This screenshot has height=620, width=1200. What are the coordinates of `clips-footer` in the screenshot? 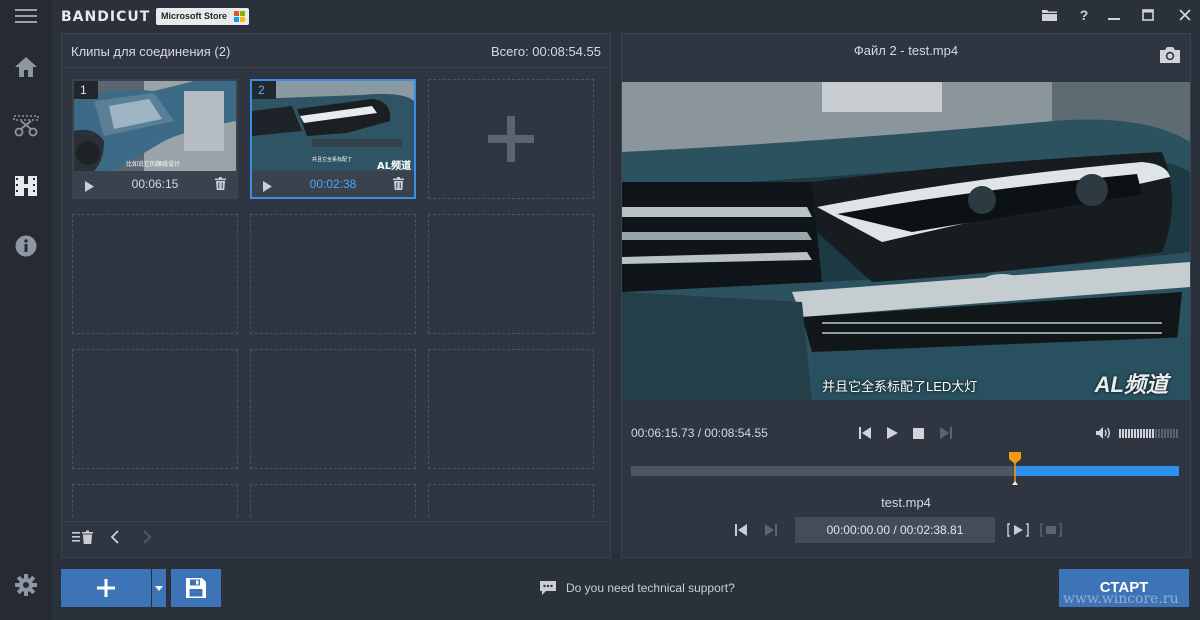 It's located at (336, 539).